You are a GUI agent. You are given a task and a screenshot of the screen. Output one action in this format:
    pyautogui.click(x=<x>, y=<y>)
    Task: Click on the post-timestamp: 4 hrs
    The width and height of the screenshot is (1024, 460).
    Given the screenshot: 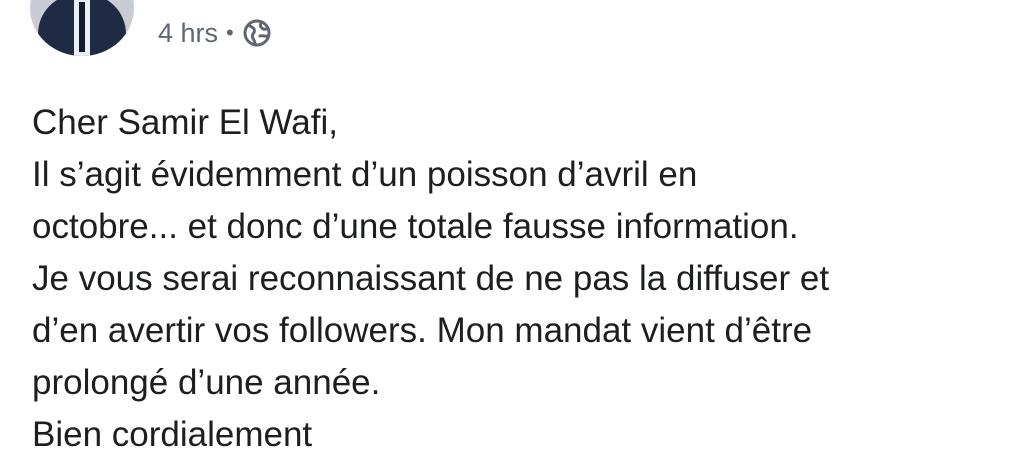 What is the action you would take?
    pyautogui.click(x=188, y=33)
    